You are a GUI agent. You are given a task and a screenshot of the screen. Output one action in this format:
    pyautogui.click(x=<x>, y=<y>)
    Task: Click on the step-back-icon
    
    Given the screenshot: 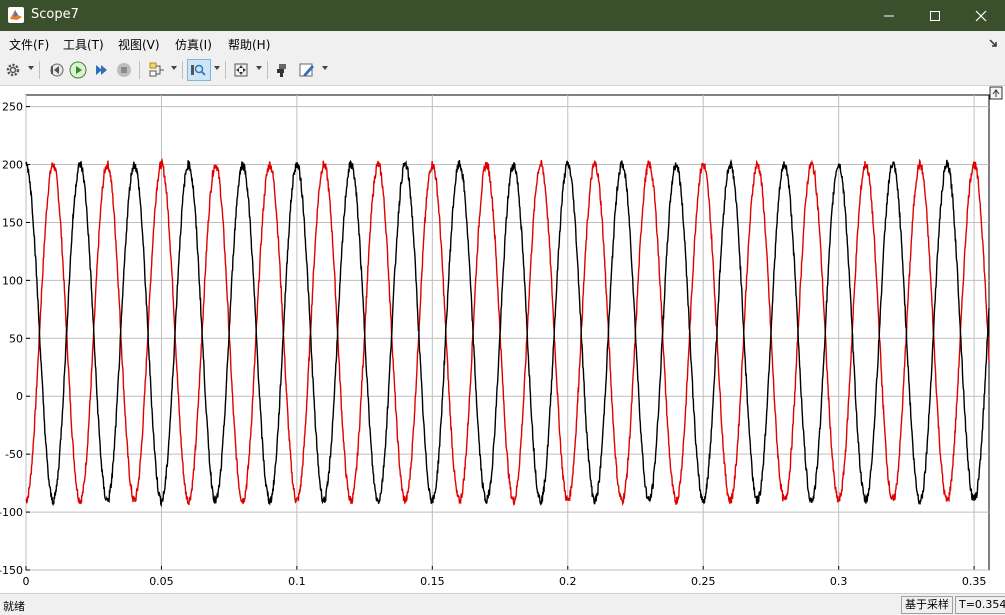 What is the action you would take?
    pyautogui.click(x=57, y=70)
    